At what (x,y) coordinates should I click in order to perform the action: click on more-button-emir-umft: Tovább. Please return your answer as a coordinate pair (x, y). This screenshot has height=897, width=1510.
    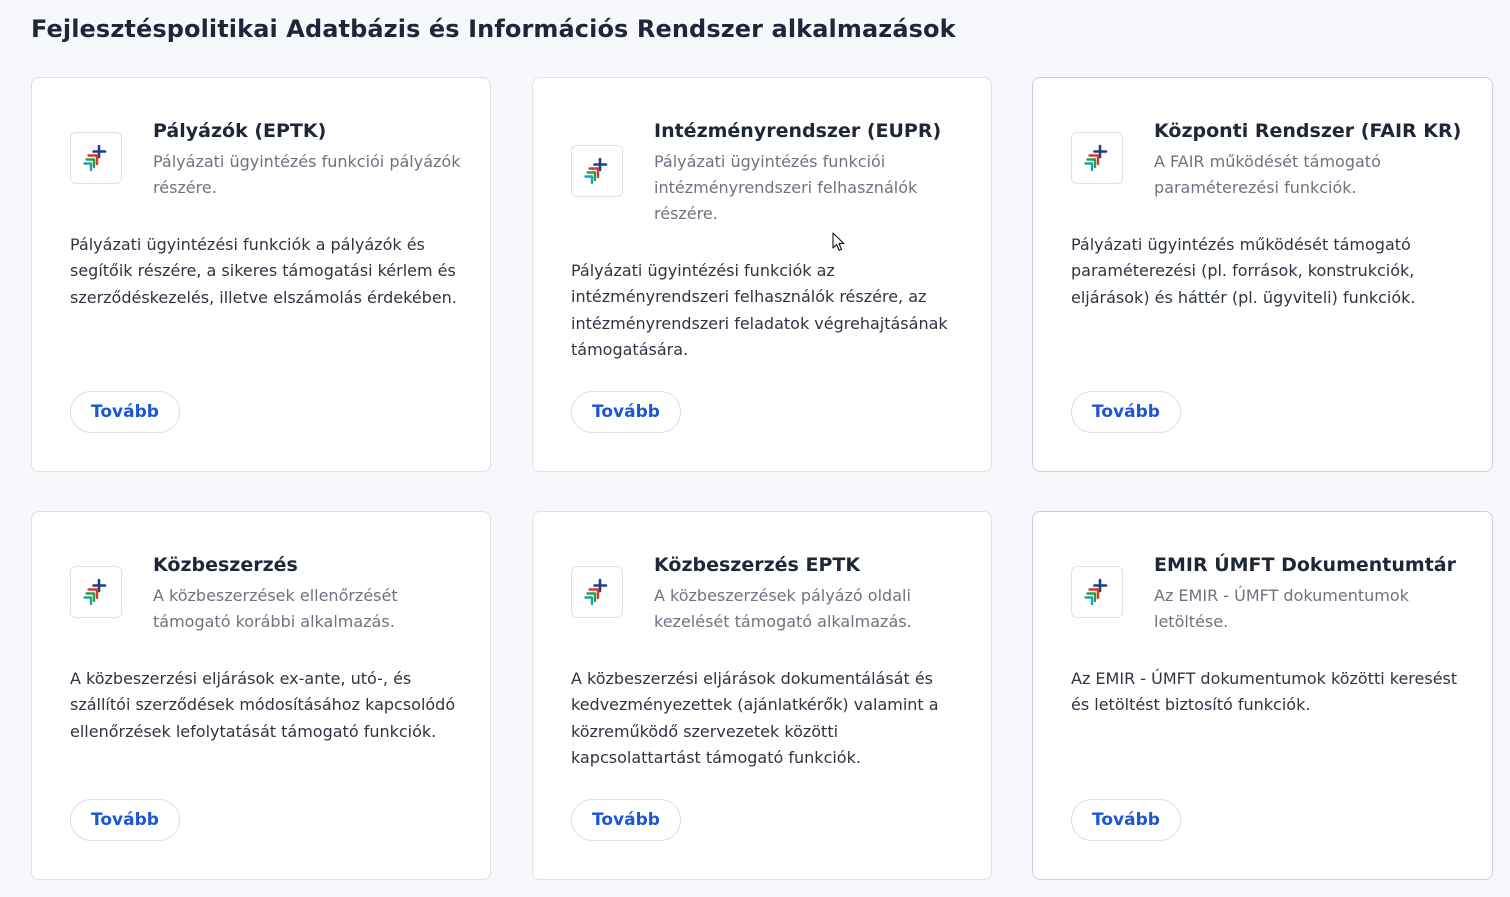
    Looking at the image, I should click on (1126, 820).